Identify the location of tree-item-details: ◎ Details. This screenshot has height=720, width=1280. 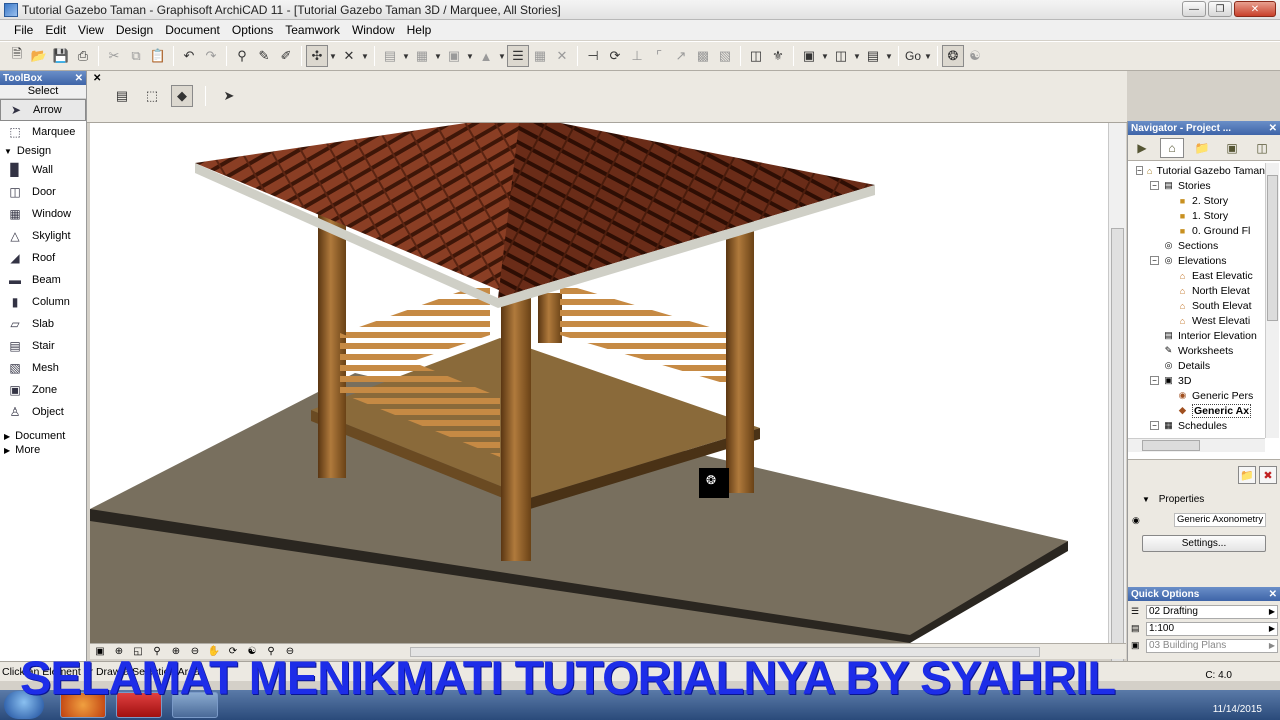
(1196, 365).